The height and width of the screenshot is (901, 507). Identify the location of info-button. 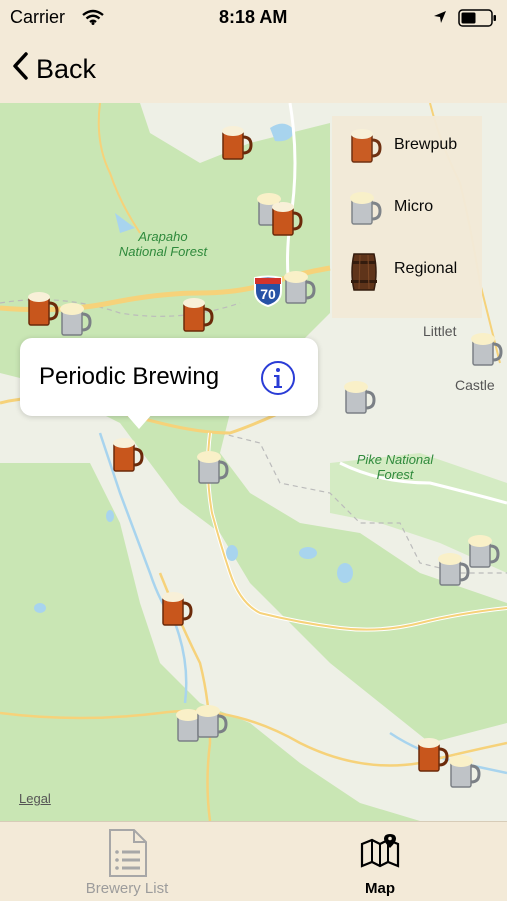
(277, 377).